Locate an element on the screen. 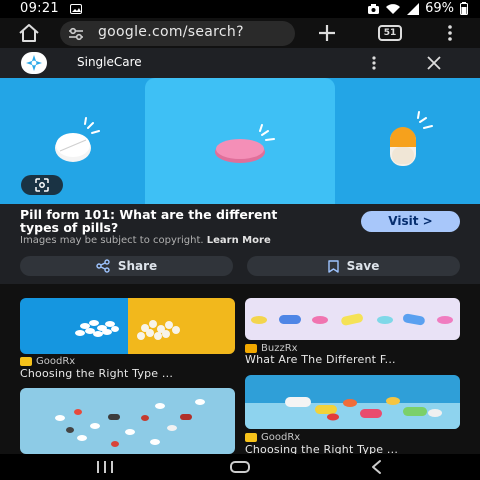  nav-home-icon is located at coordinates (240, 467).